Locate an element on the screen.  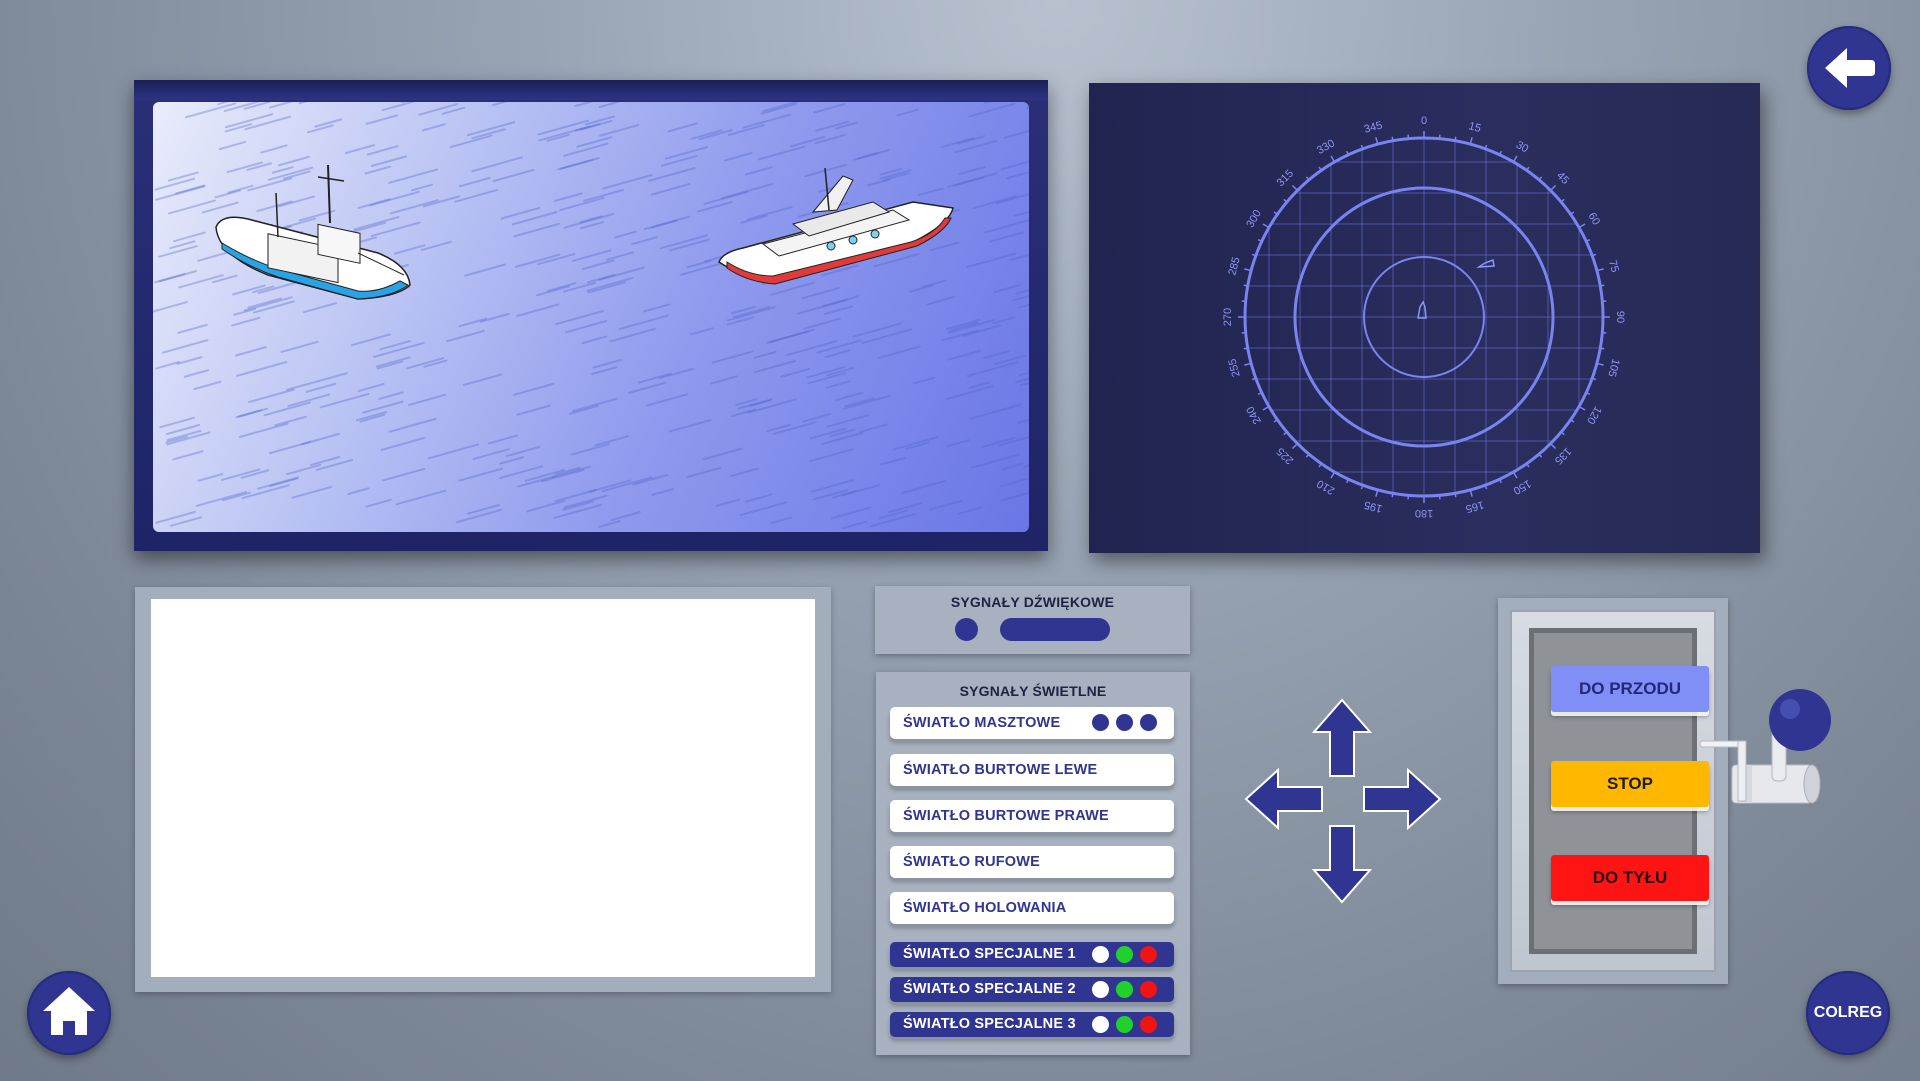
special-light-1-button: ŚWIATŁO SPECJALNE 1 is located at coordinates (1032, 954).